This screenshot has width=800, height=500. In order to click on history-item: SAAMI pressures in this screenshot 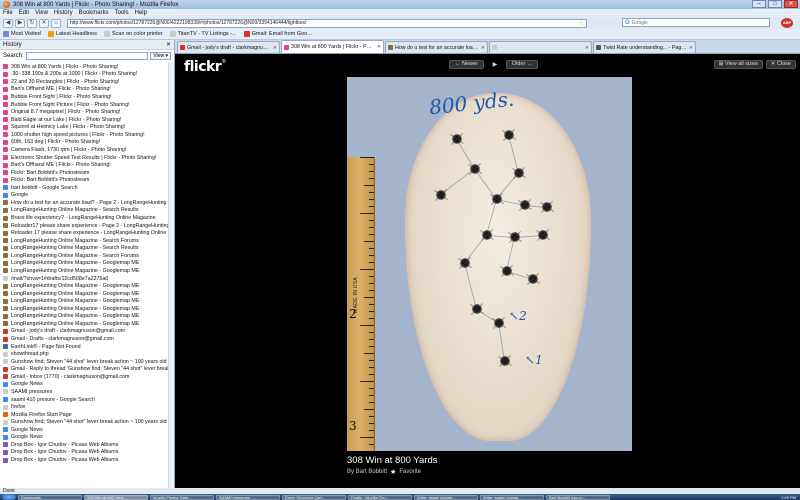, I will do `click(87, 392)`.